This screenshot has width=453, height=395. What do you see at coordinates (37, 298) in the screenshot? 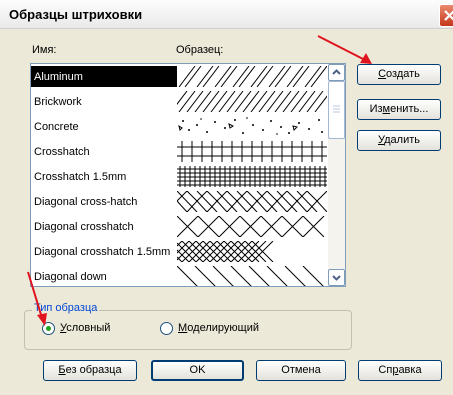
I see `annotation-arrow-to-radio` at bounding box center [37, 298].